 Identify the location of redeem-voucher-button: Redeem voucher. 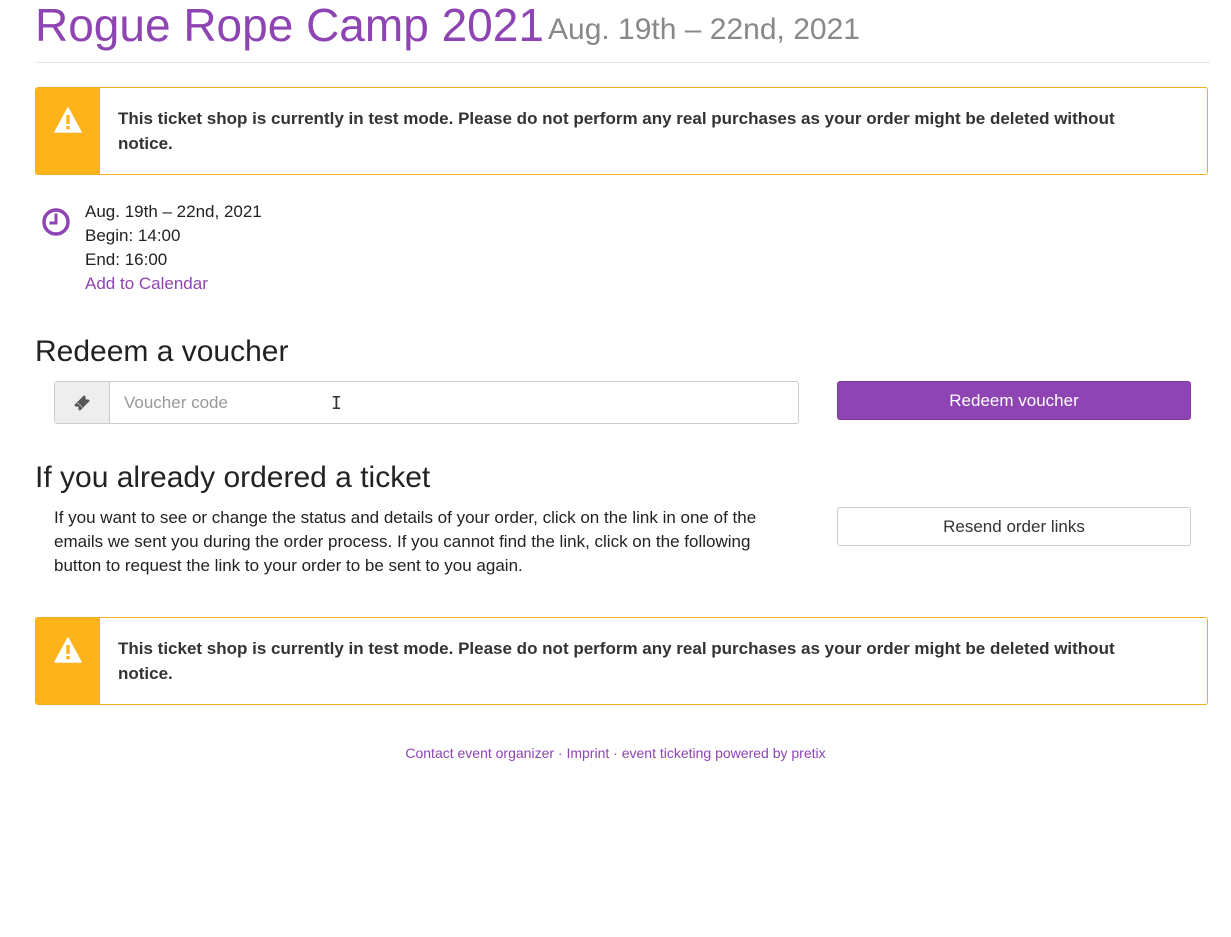
(1014, 400).